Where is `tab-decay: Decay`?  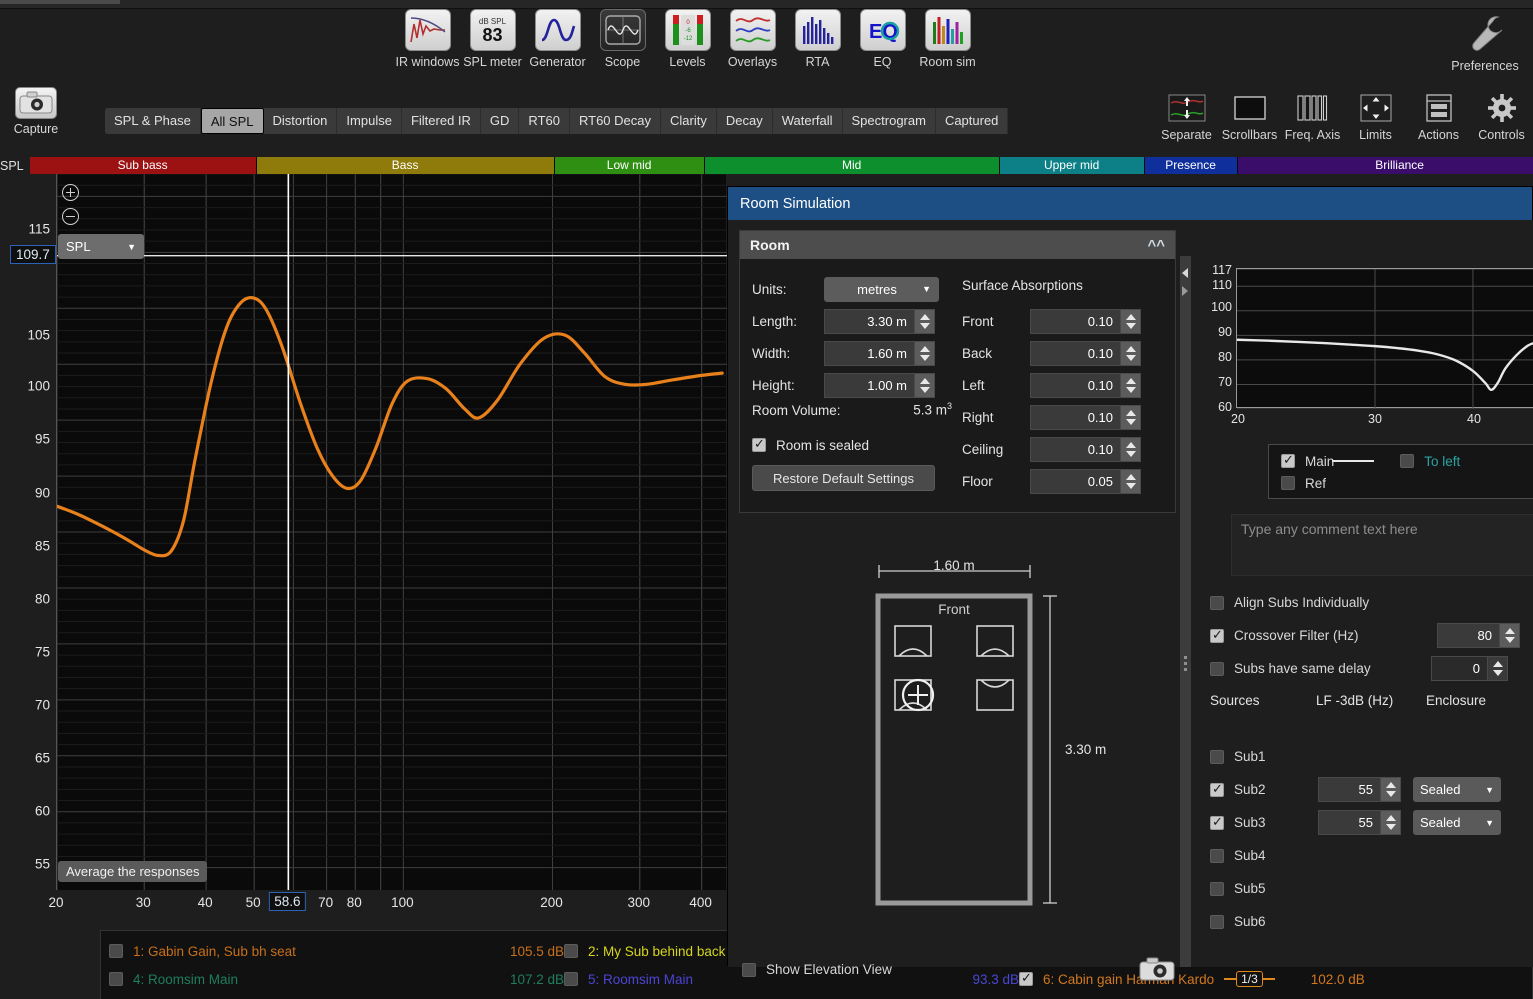
tab-decay: Decay is located at coordinates (744, 121).